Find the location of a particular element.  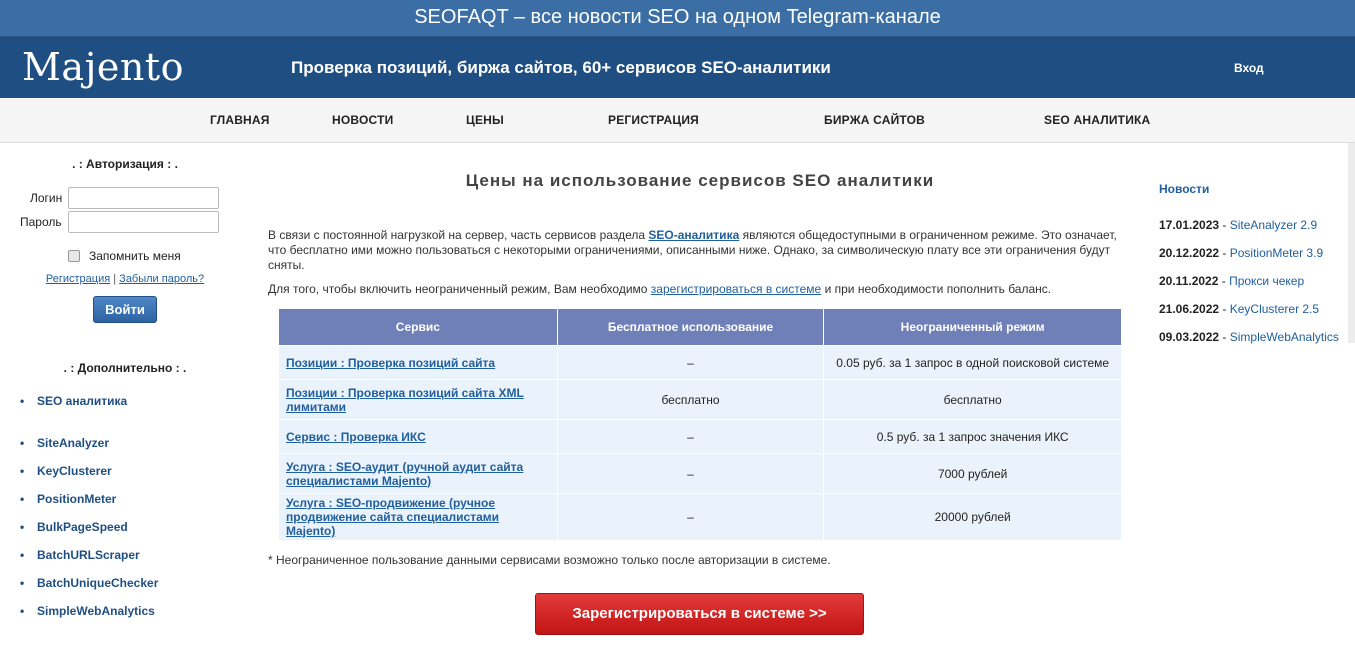

service-cell: Позиции : Проверка позиций сайта is located at coordinates (418, 362).